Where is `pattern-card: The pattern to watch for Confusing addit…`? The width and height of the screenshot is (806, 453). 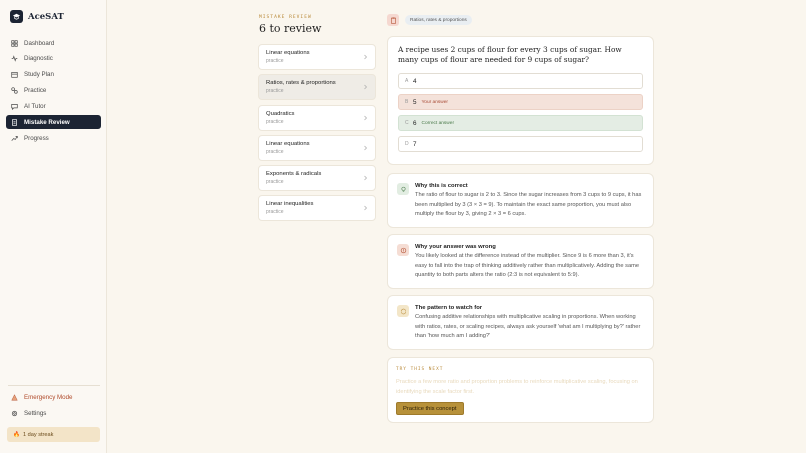
pattern-card: The pattern to watch for Confusing addit… is located at coordinates (520, 322).